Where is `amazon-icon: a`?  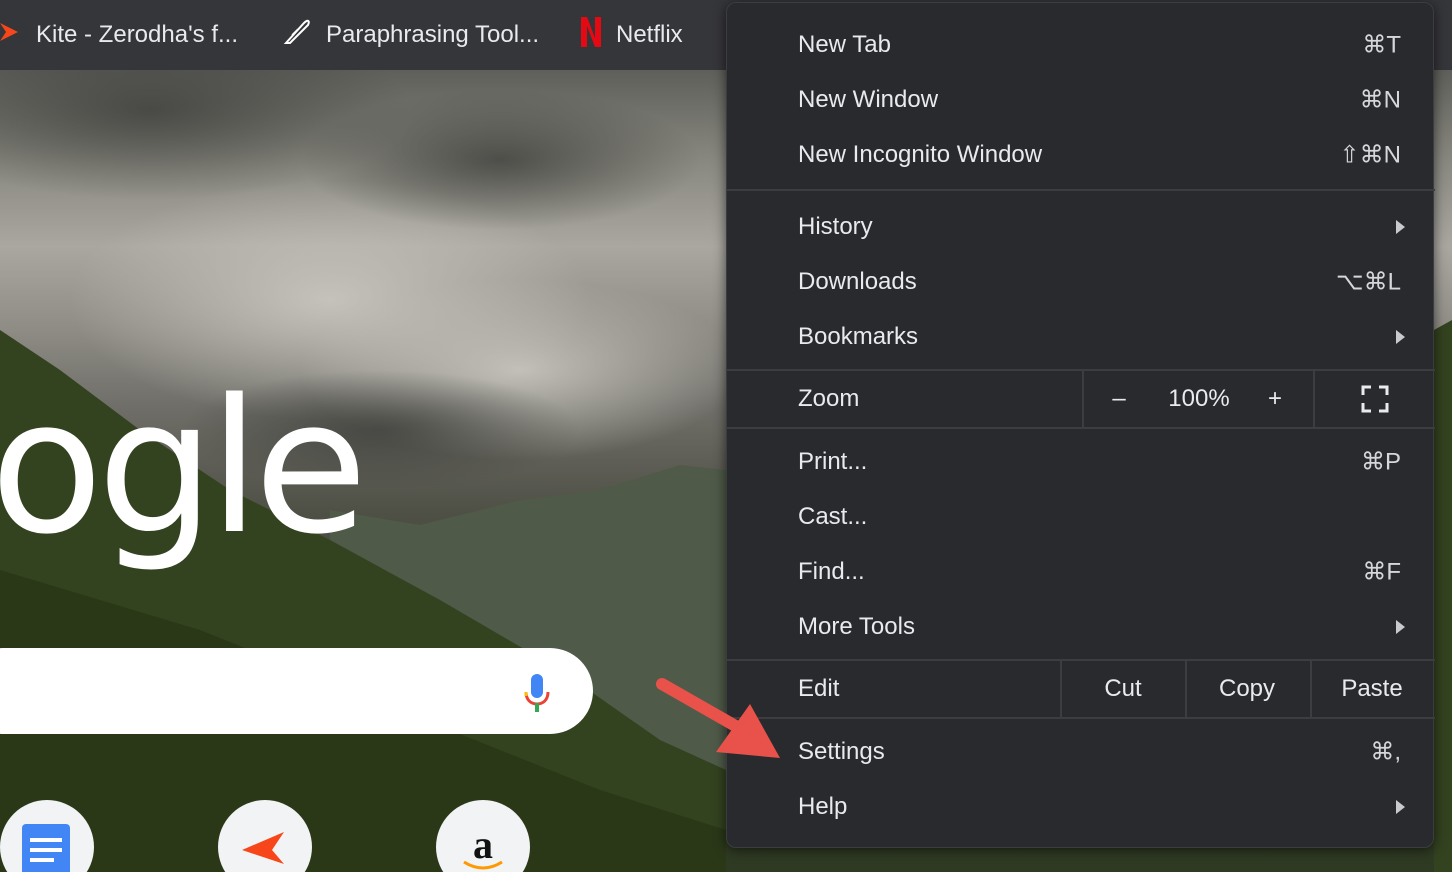 amazon-icon: a is located at coordinates (483, 846).